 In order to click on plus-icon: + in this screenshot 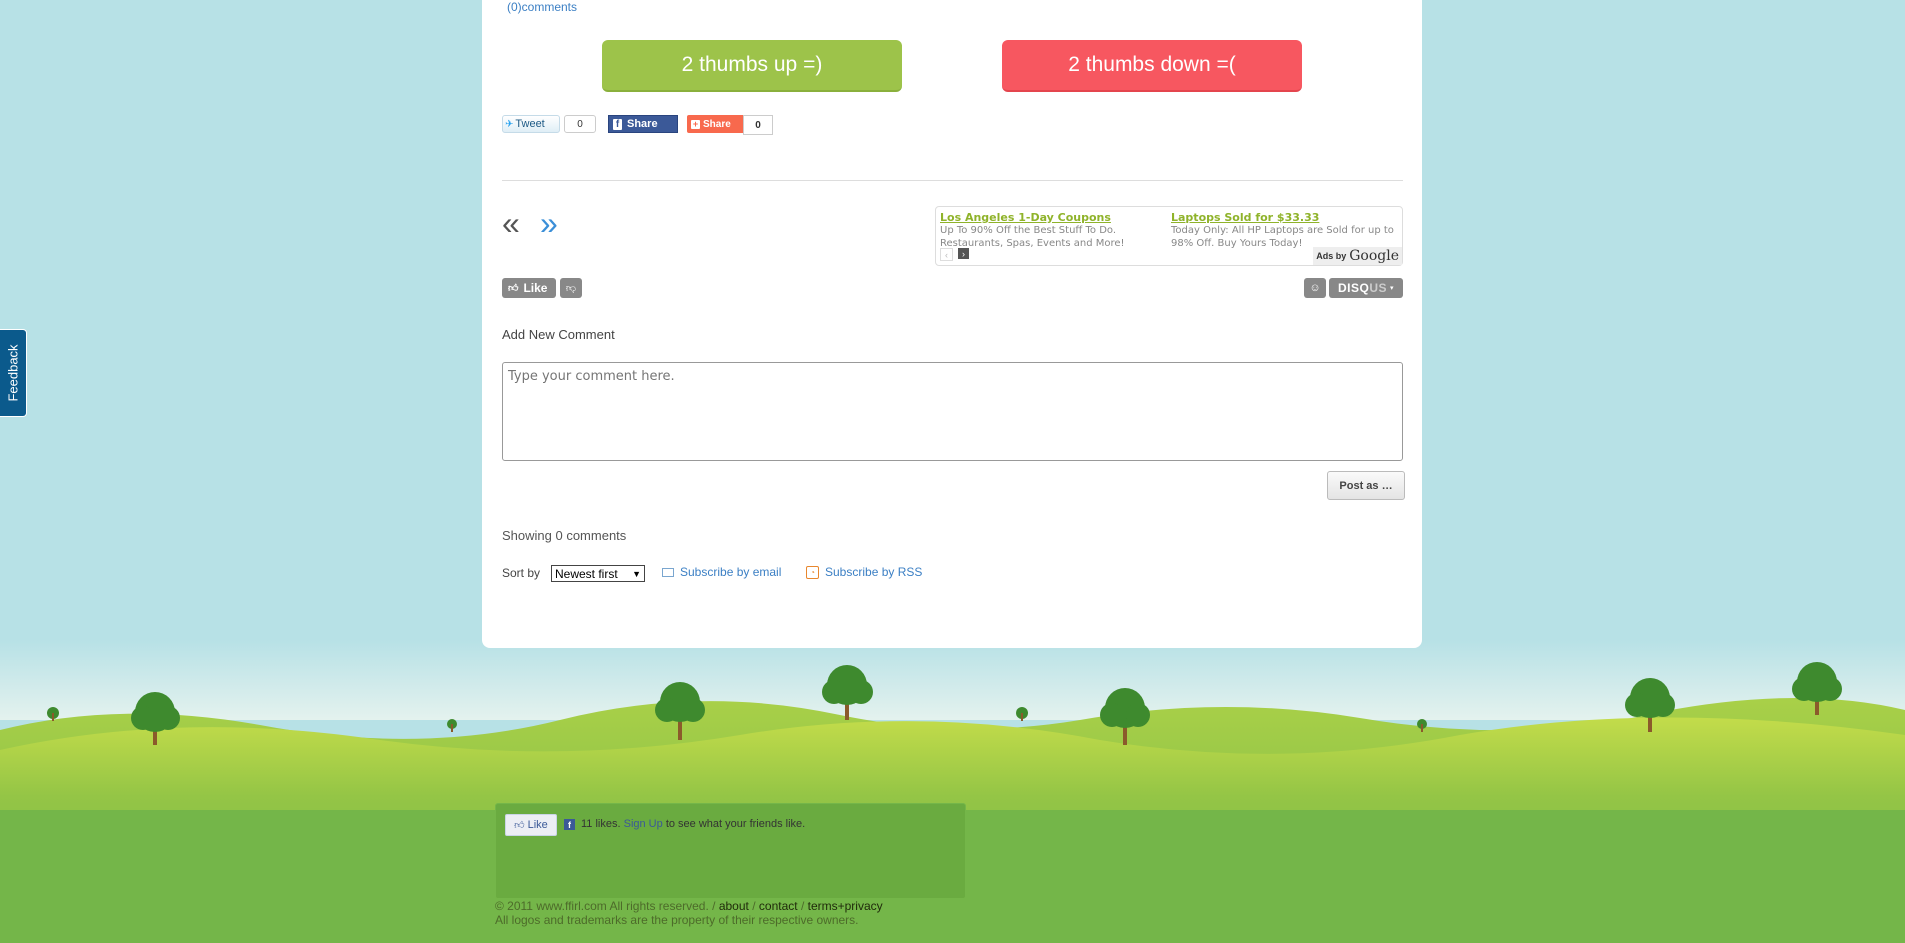, I will do `click(695, 124)`.